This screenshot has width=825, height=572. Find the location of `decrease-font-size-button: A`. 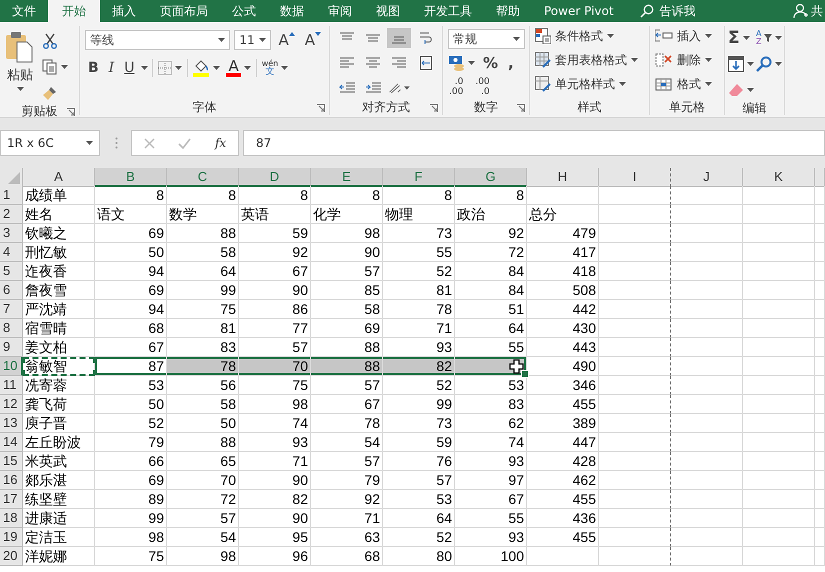

decrease-font-size-button: A is located at coordinates (313, 40).